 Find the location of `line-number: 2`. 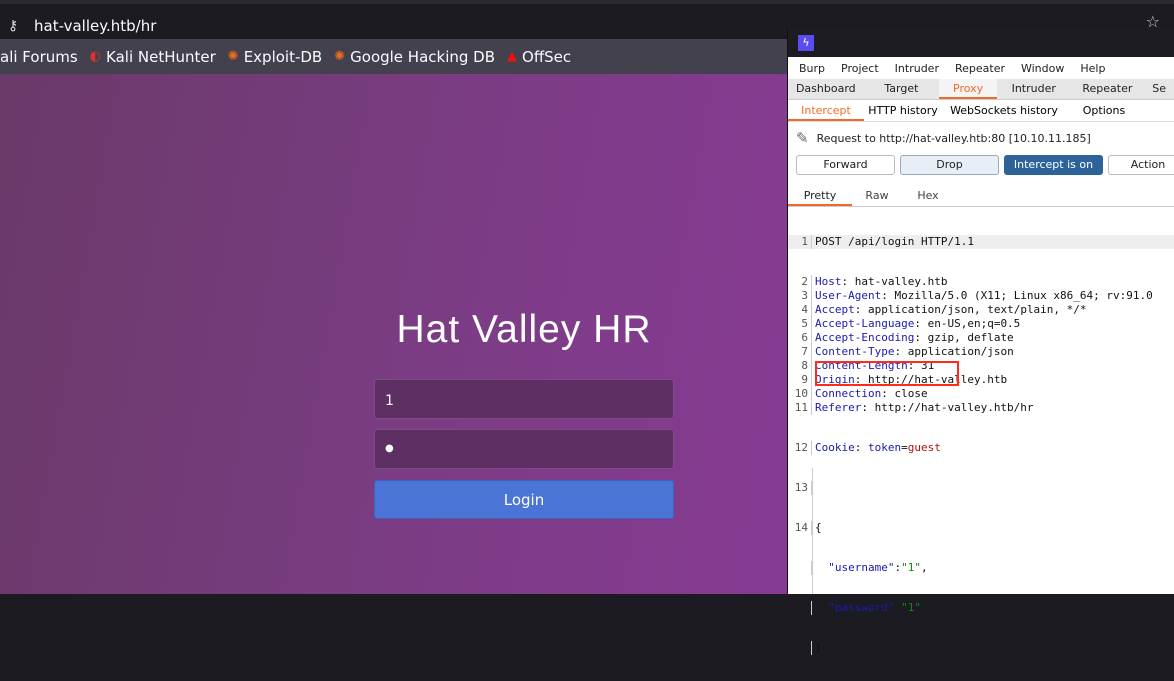

line-number: 2 is located at coordinates (800, 282).